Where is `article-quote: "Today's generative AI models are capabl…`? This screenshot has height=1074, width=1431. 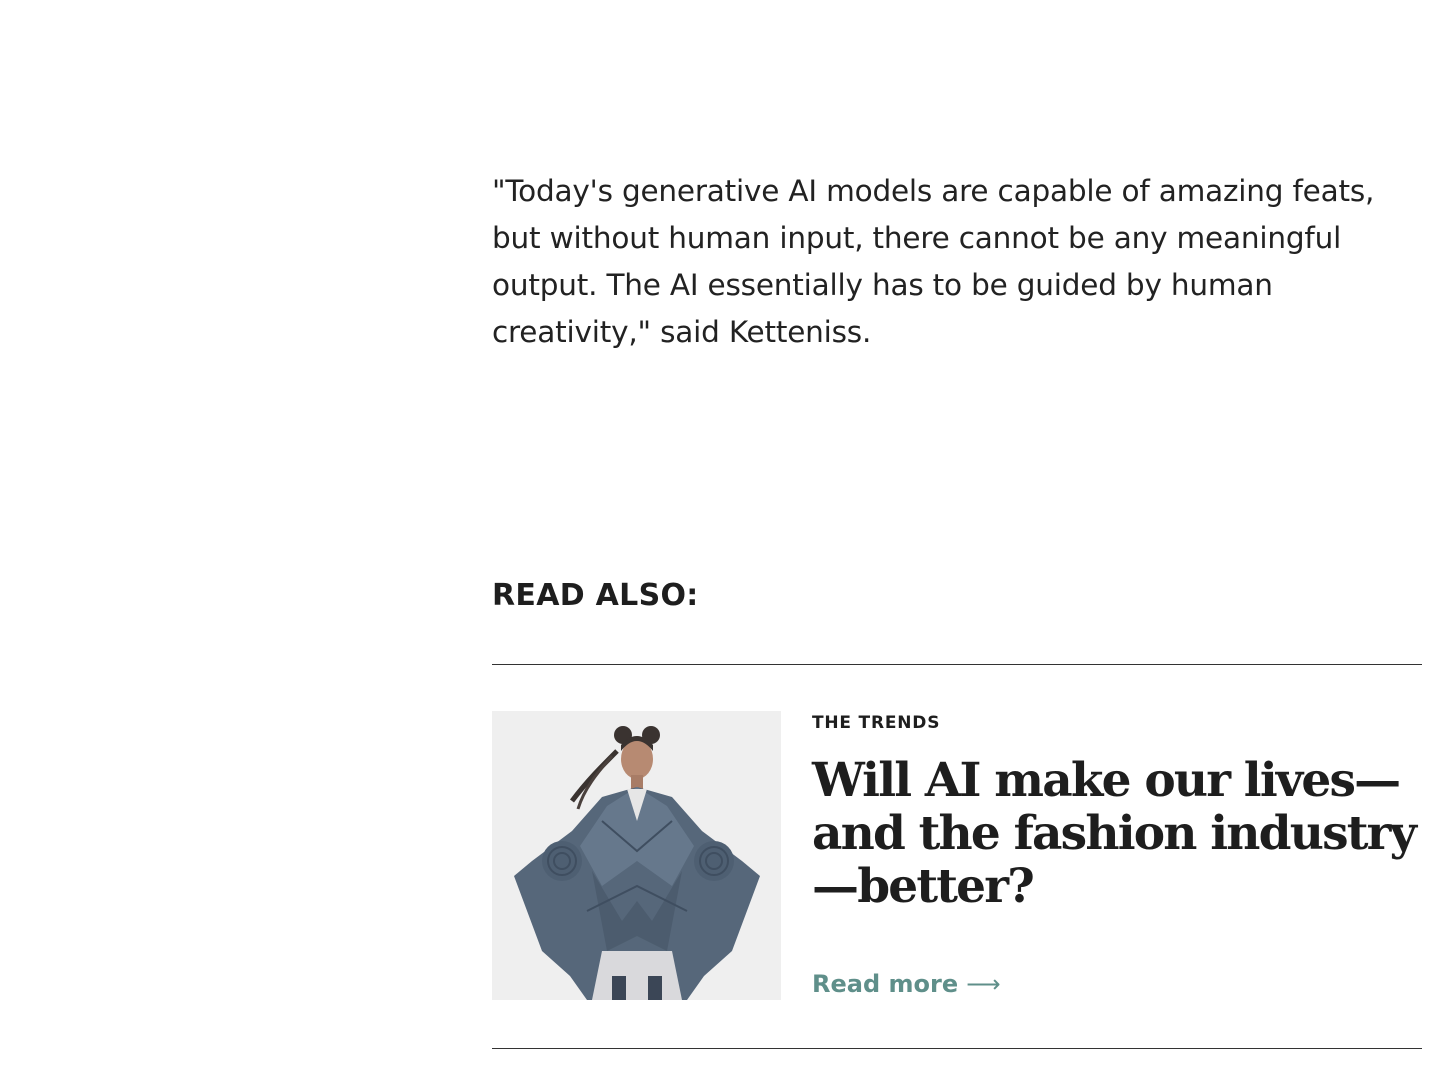 article-quote: "Today's generative AI models are capabl… is located at coordinates (933, 261).